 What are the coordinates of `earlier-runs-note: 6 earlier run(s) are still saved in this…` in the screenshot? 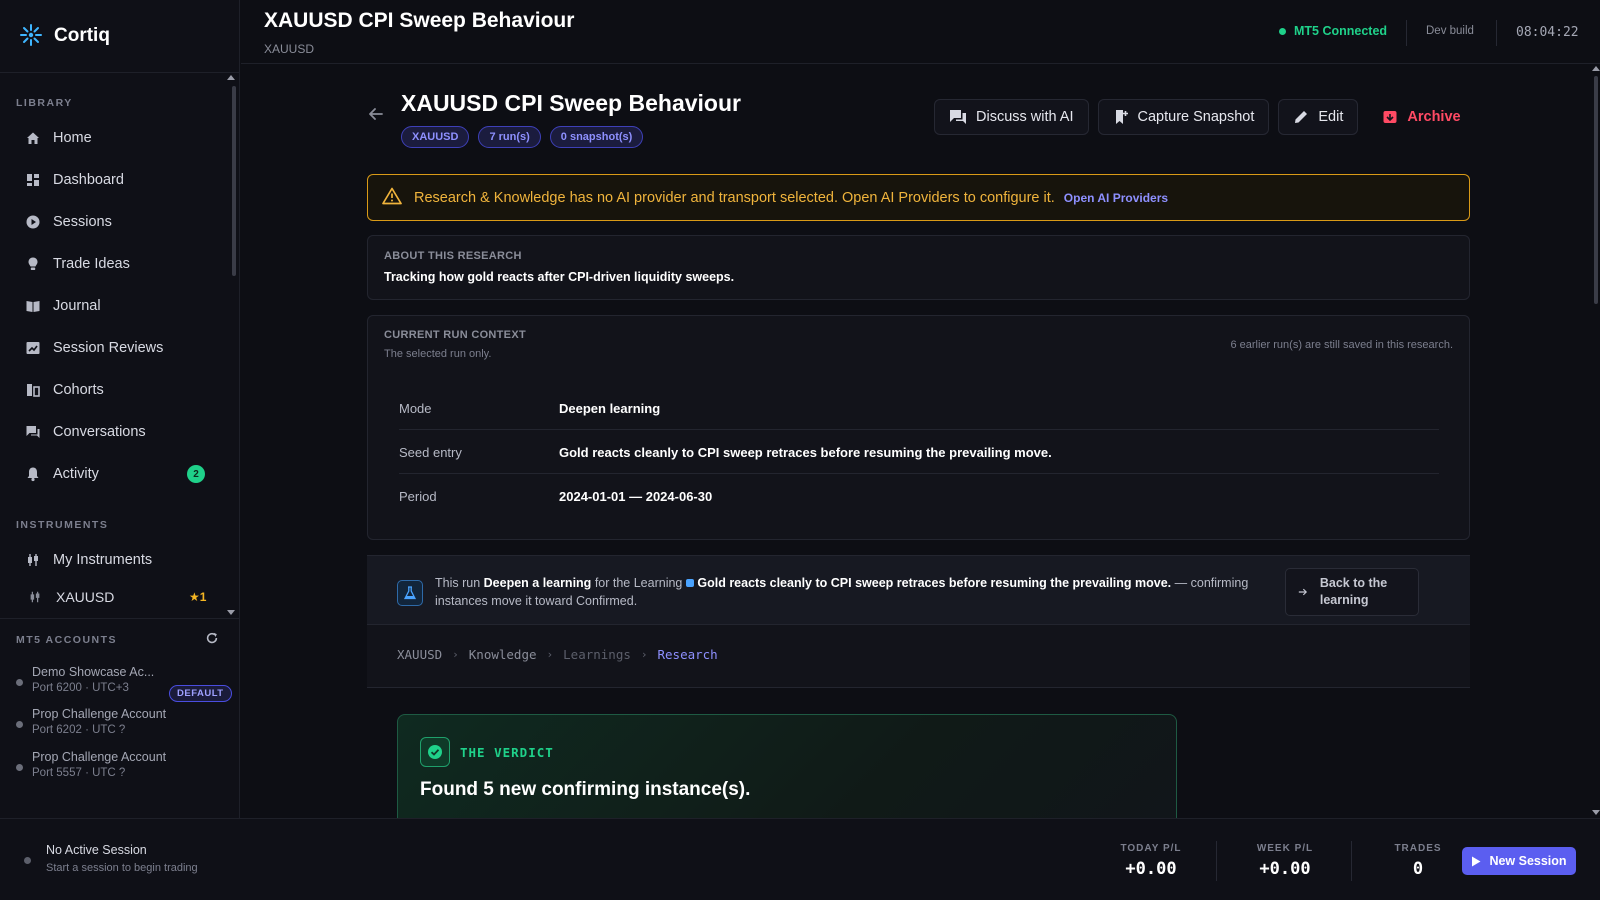 It's located at (1341, 345).